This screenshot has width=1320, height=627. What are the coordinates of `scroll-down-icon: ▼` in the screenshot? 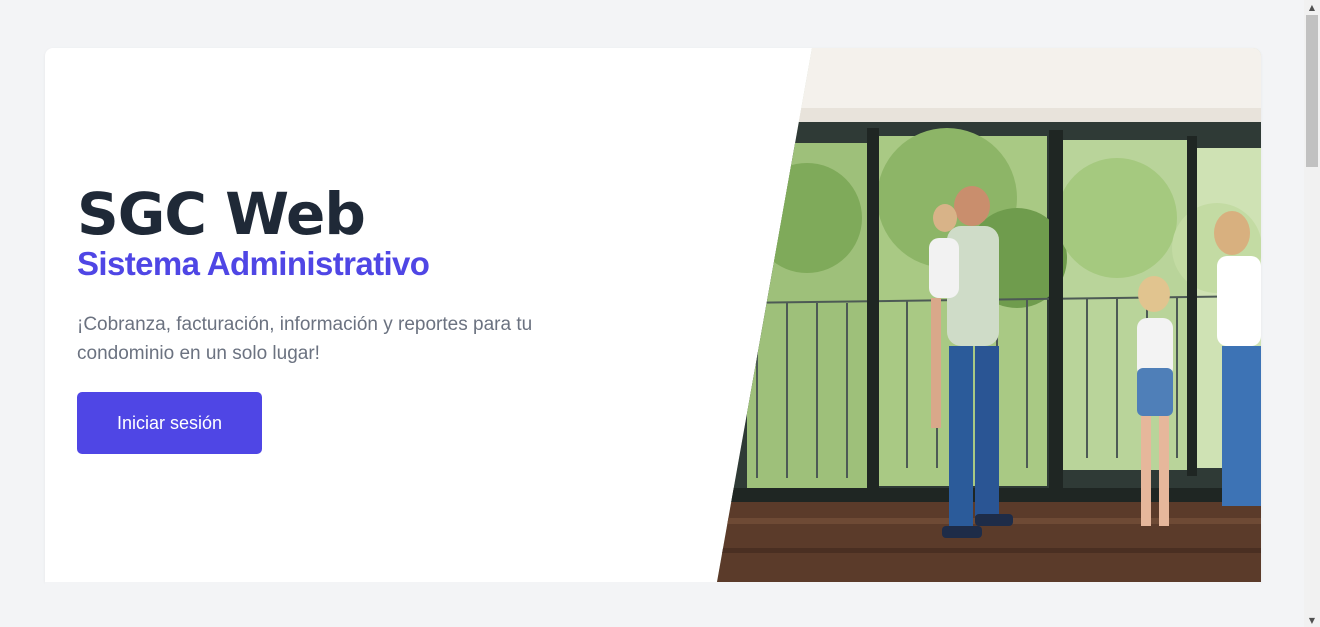 It's located at (1312, 620).